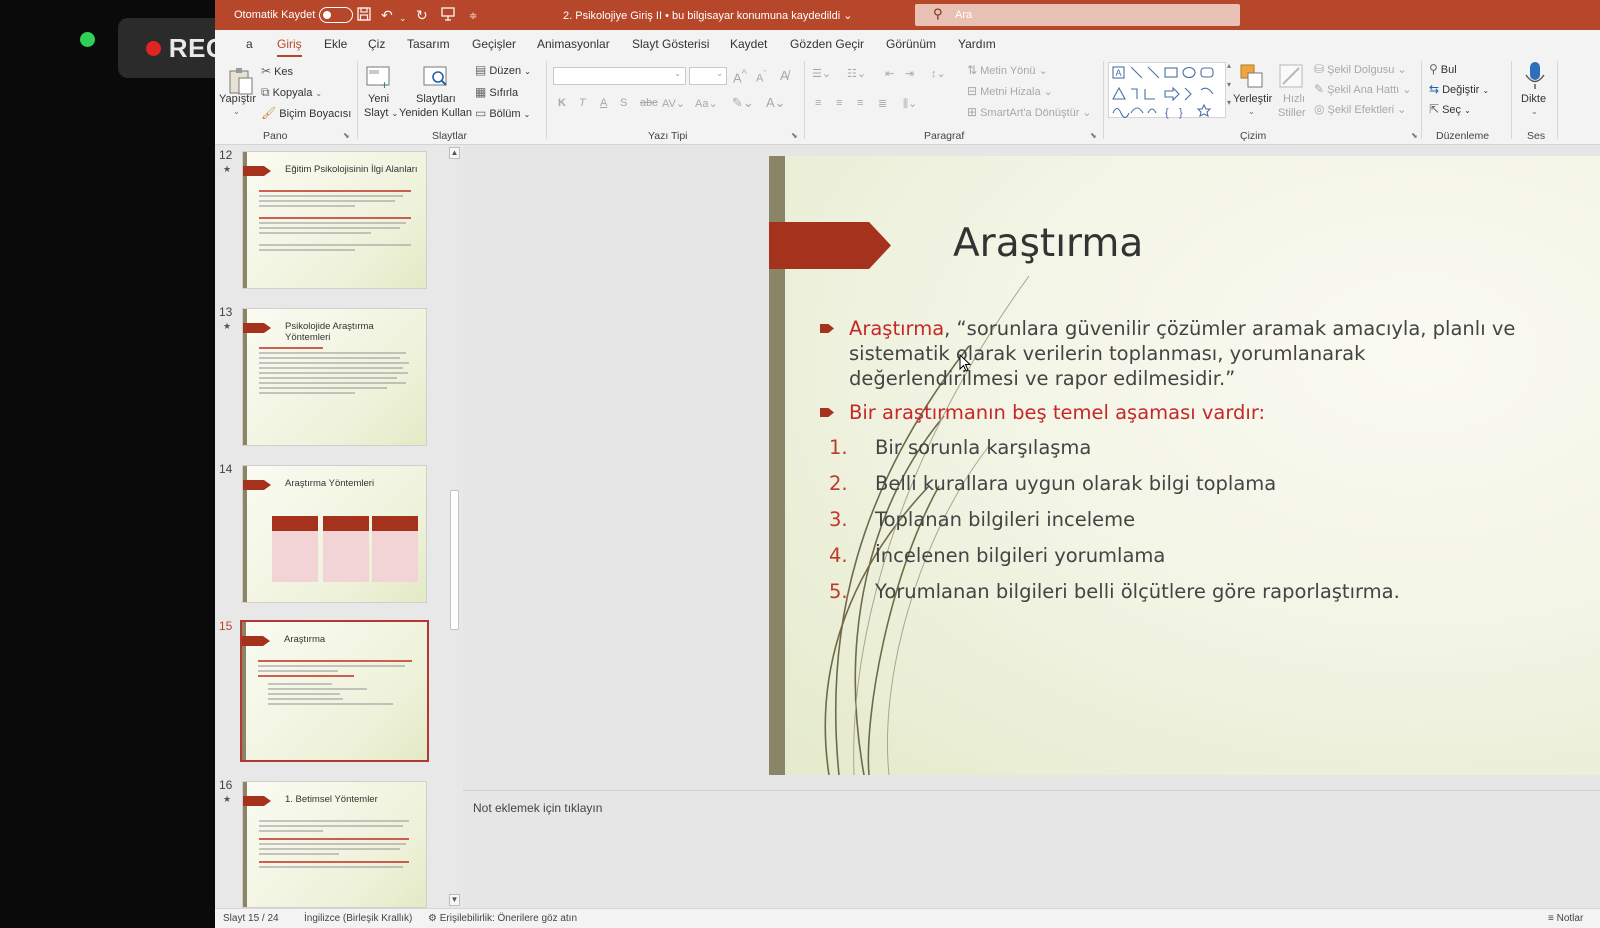 The width and height of the screenshot is (1600, 928). I want to click on arrange-dropdown-icon: ⌄, so click(1251, 111).